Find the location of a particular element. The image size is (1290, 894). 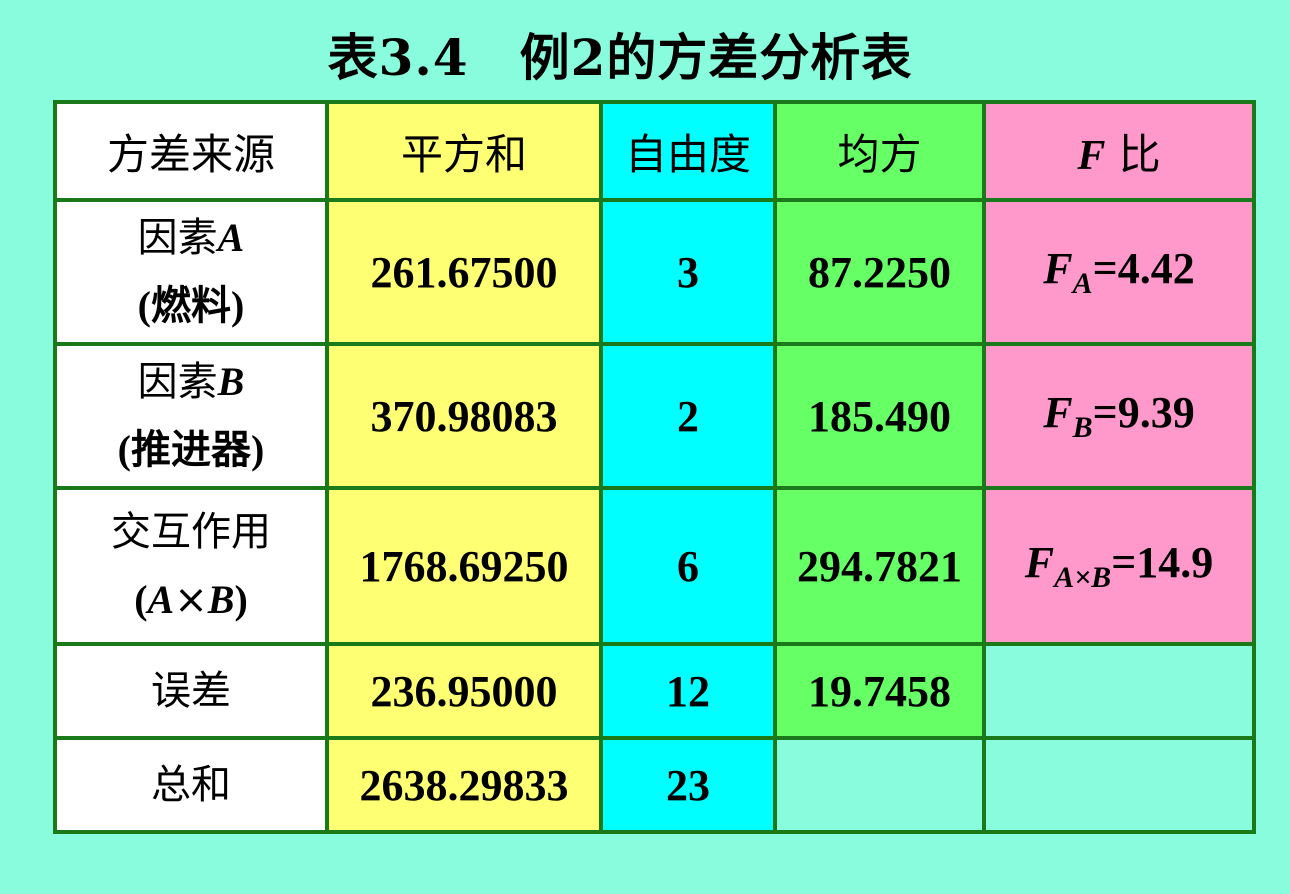

row-label-var: A is located at coordinates (231, 237).